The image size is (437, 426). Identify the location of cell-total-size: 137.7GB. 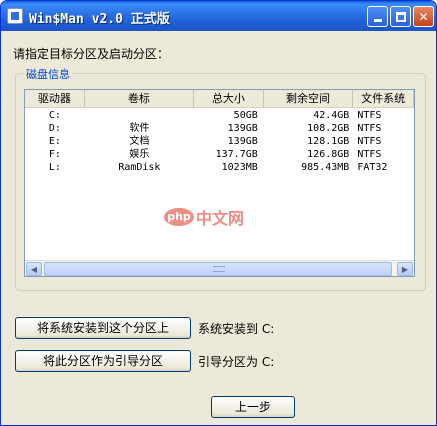
(236, 154).